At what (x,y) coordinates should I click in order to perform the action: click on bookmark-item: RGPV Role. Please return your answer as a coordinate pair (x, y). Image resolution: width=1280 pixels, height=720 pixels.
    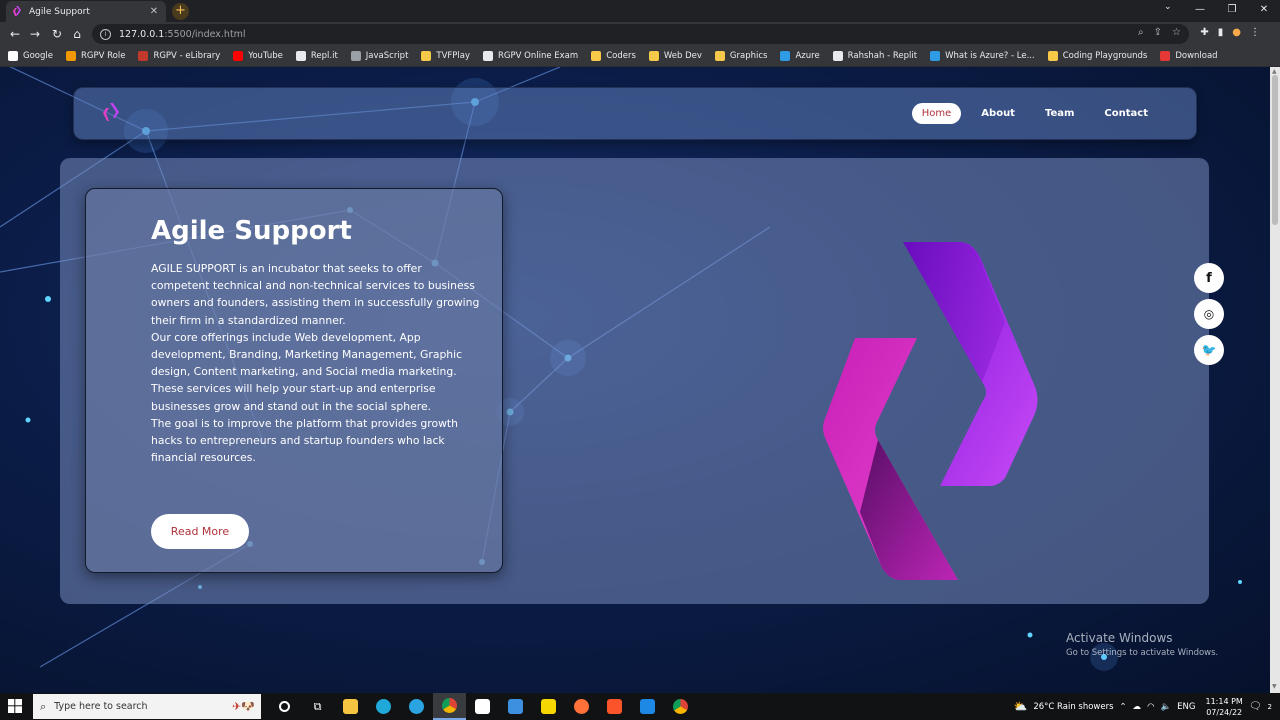
    Looking at the image, I should click on (95, 56).